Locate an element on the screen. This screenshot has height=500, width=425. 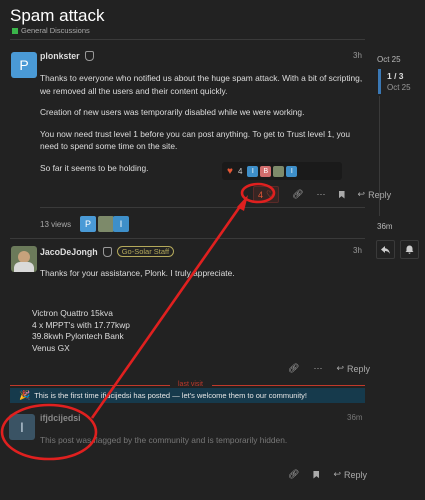
avatar-letter: I is located at coordinates (22, 427).